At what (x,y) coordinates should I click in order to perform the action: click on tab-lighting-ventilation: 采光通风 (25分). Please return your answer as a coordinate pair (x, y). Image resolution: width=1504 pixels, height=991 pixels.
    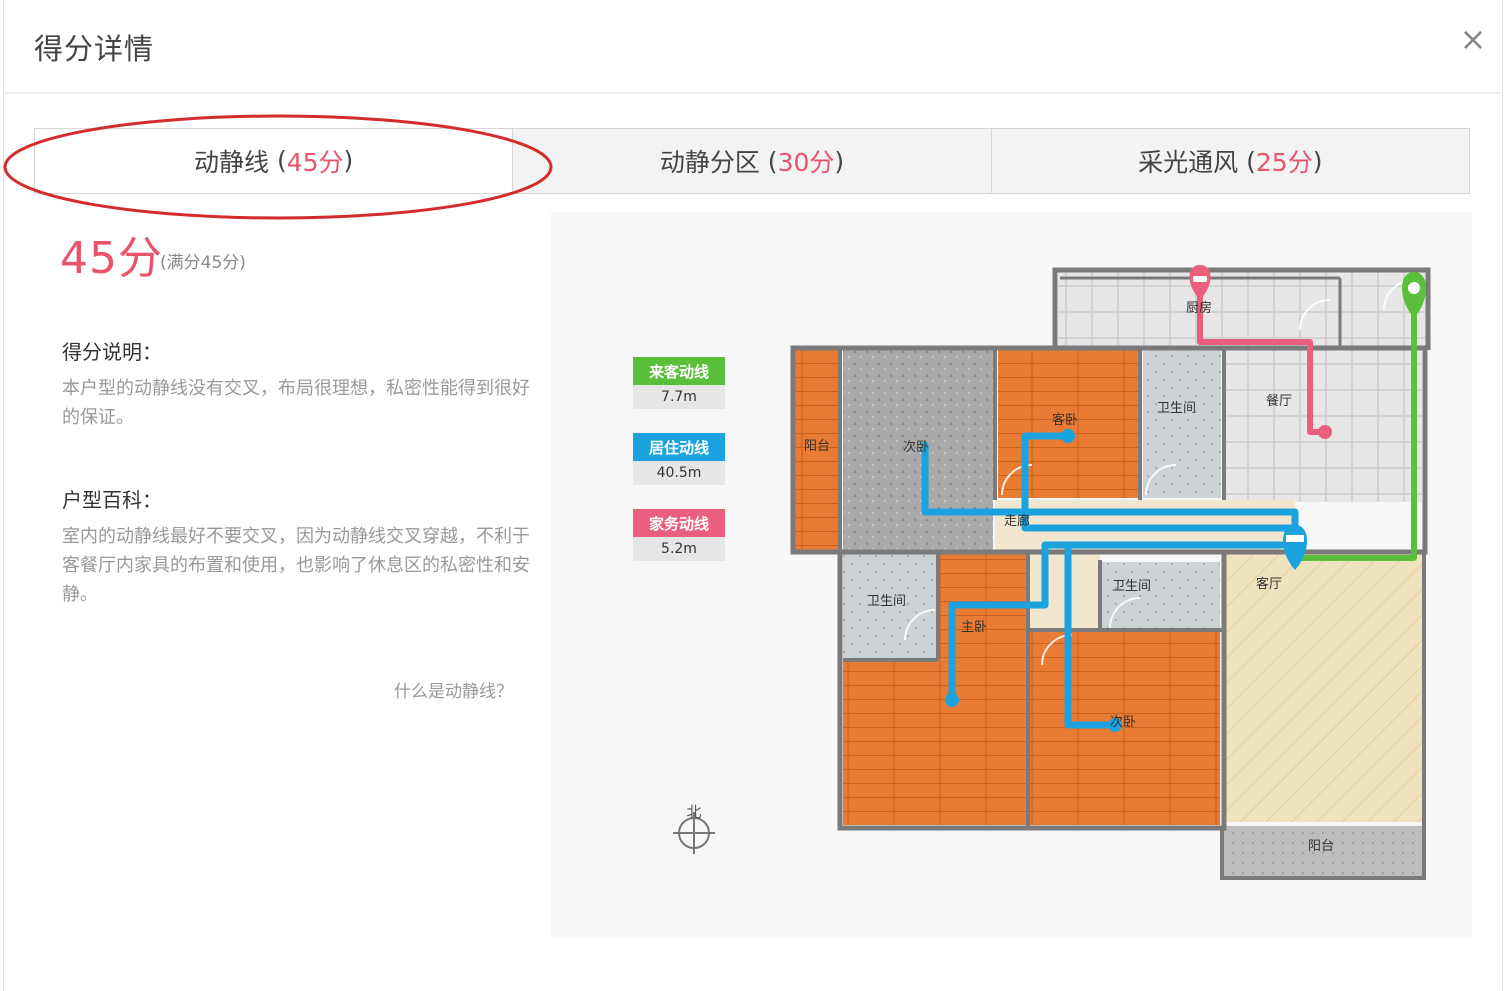
    Looking at the image, I should click on (1230, 161).